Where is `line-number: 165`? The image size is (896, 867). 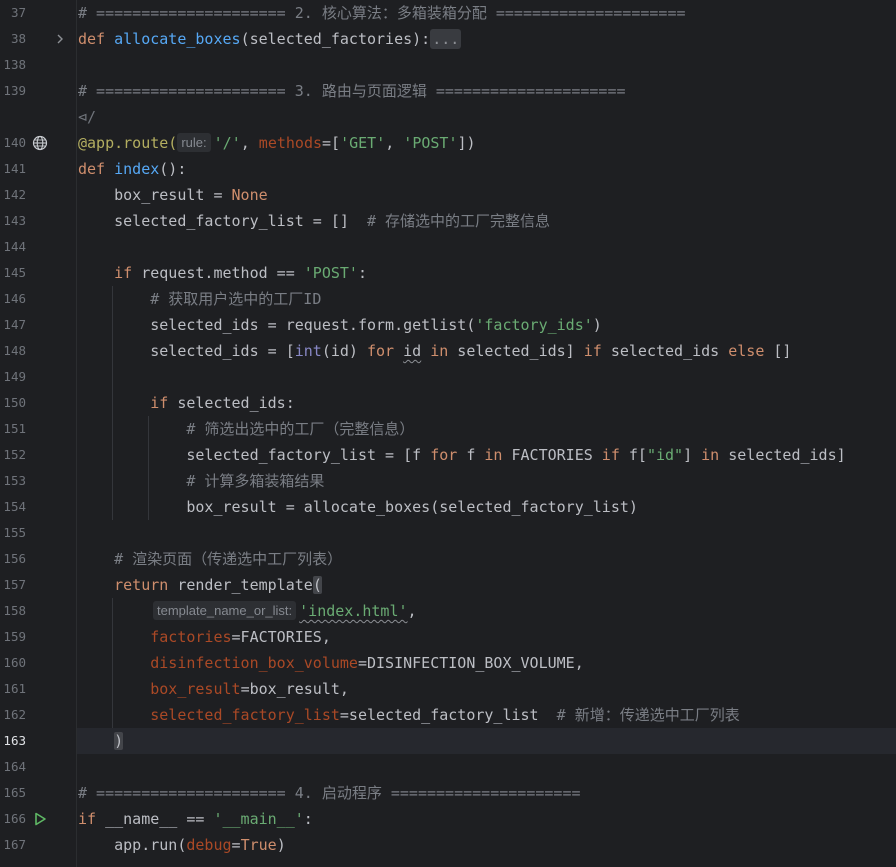 line-number: 165 is located at coordinates (14, 792).